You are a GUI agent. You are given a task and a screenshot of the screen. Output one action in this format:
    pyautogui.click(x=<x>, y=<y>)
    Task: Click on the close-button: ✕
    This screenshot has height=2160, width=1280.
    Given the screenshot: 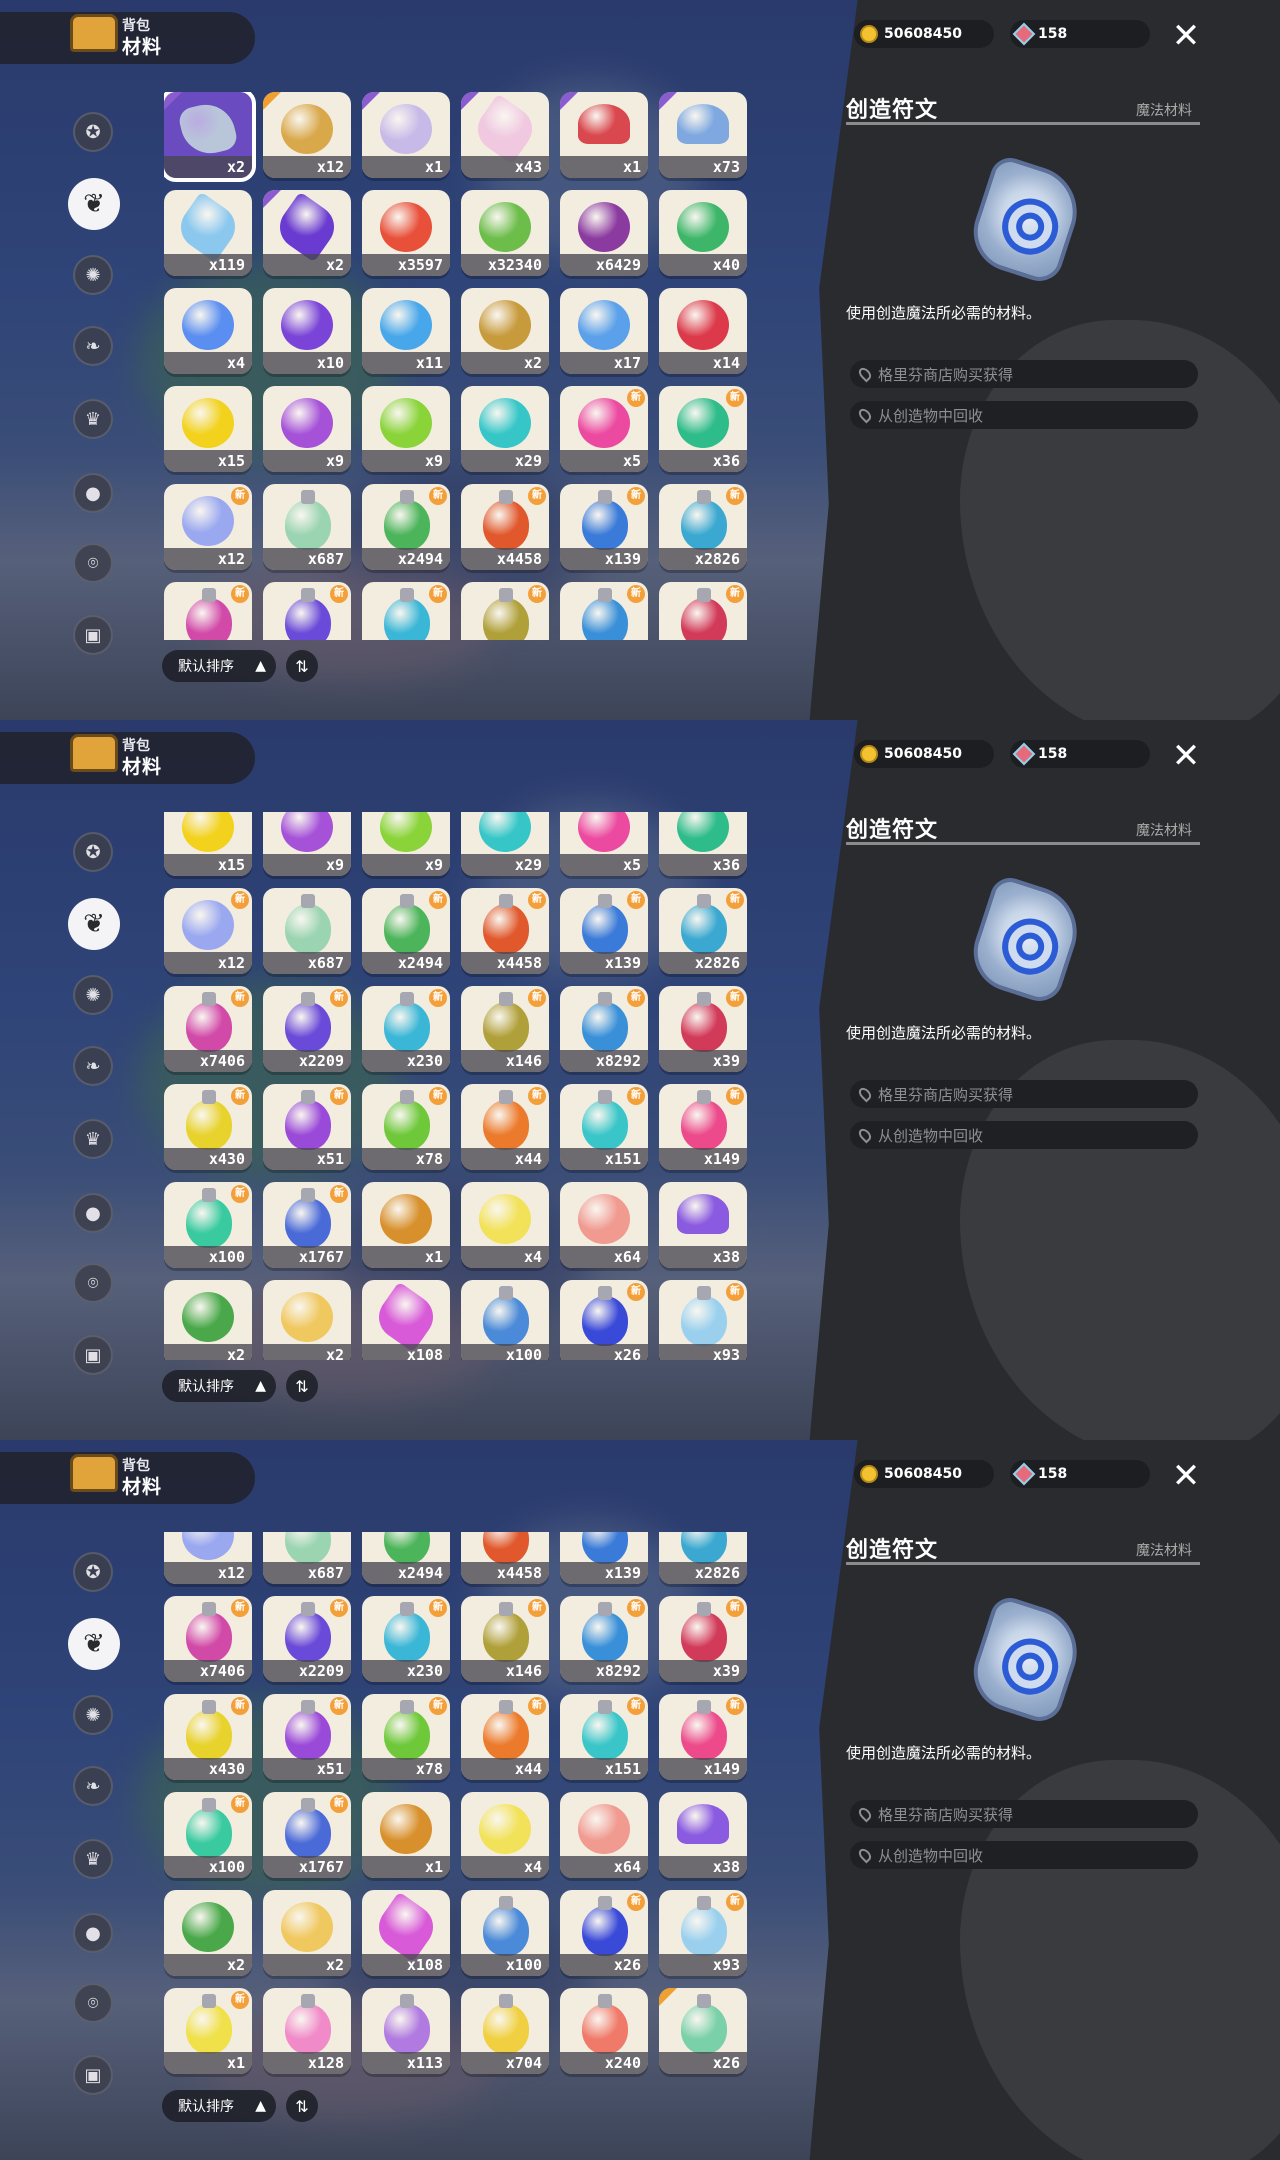 What is the action you would take?
    pyautogui.click(x=1186, y=756)
    